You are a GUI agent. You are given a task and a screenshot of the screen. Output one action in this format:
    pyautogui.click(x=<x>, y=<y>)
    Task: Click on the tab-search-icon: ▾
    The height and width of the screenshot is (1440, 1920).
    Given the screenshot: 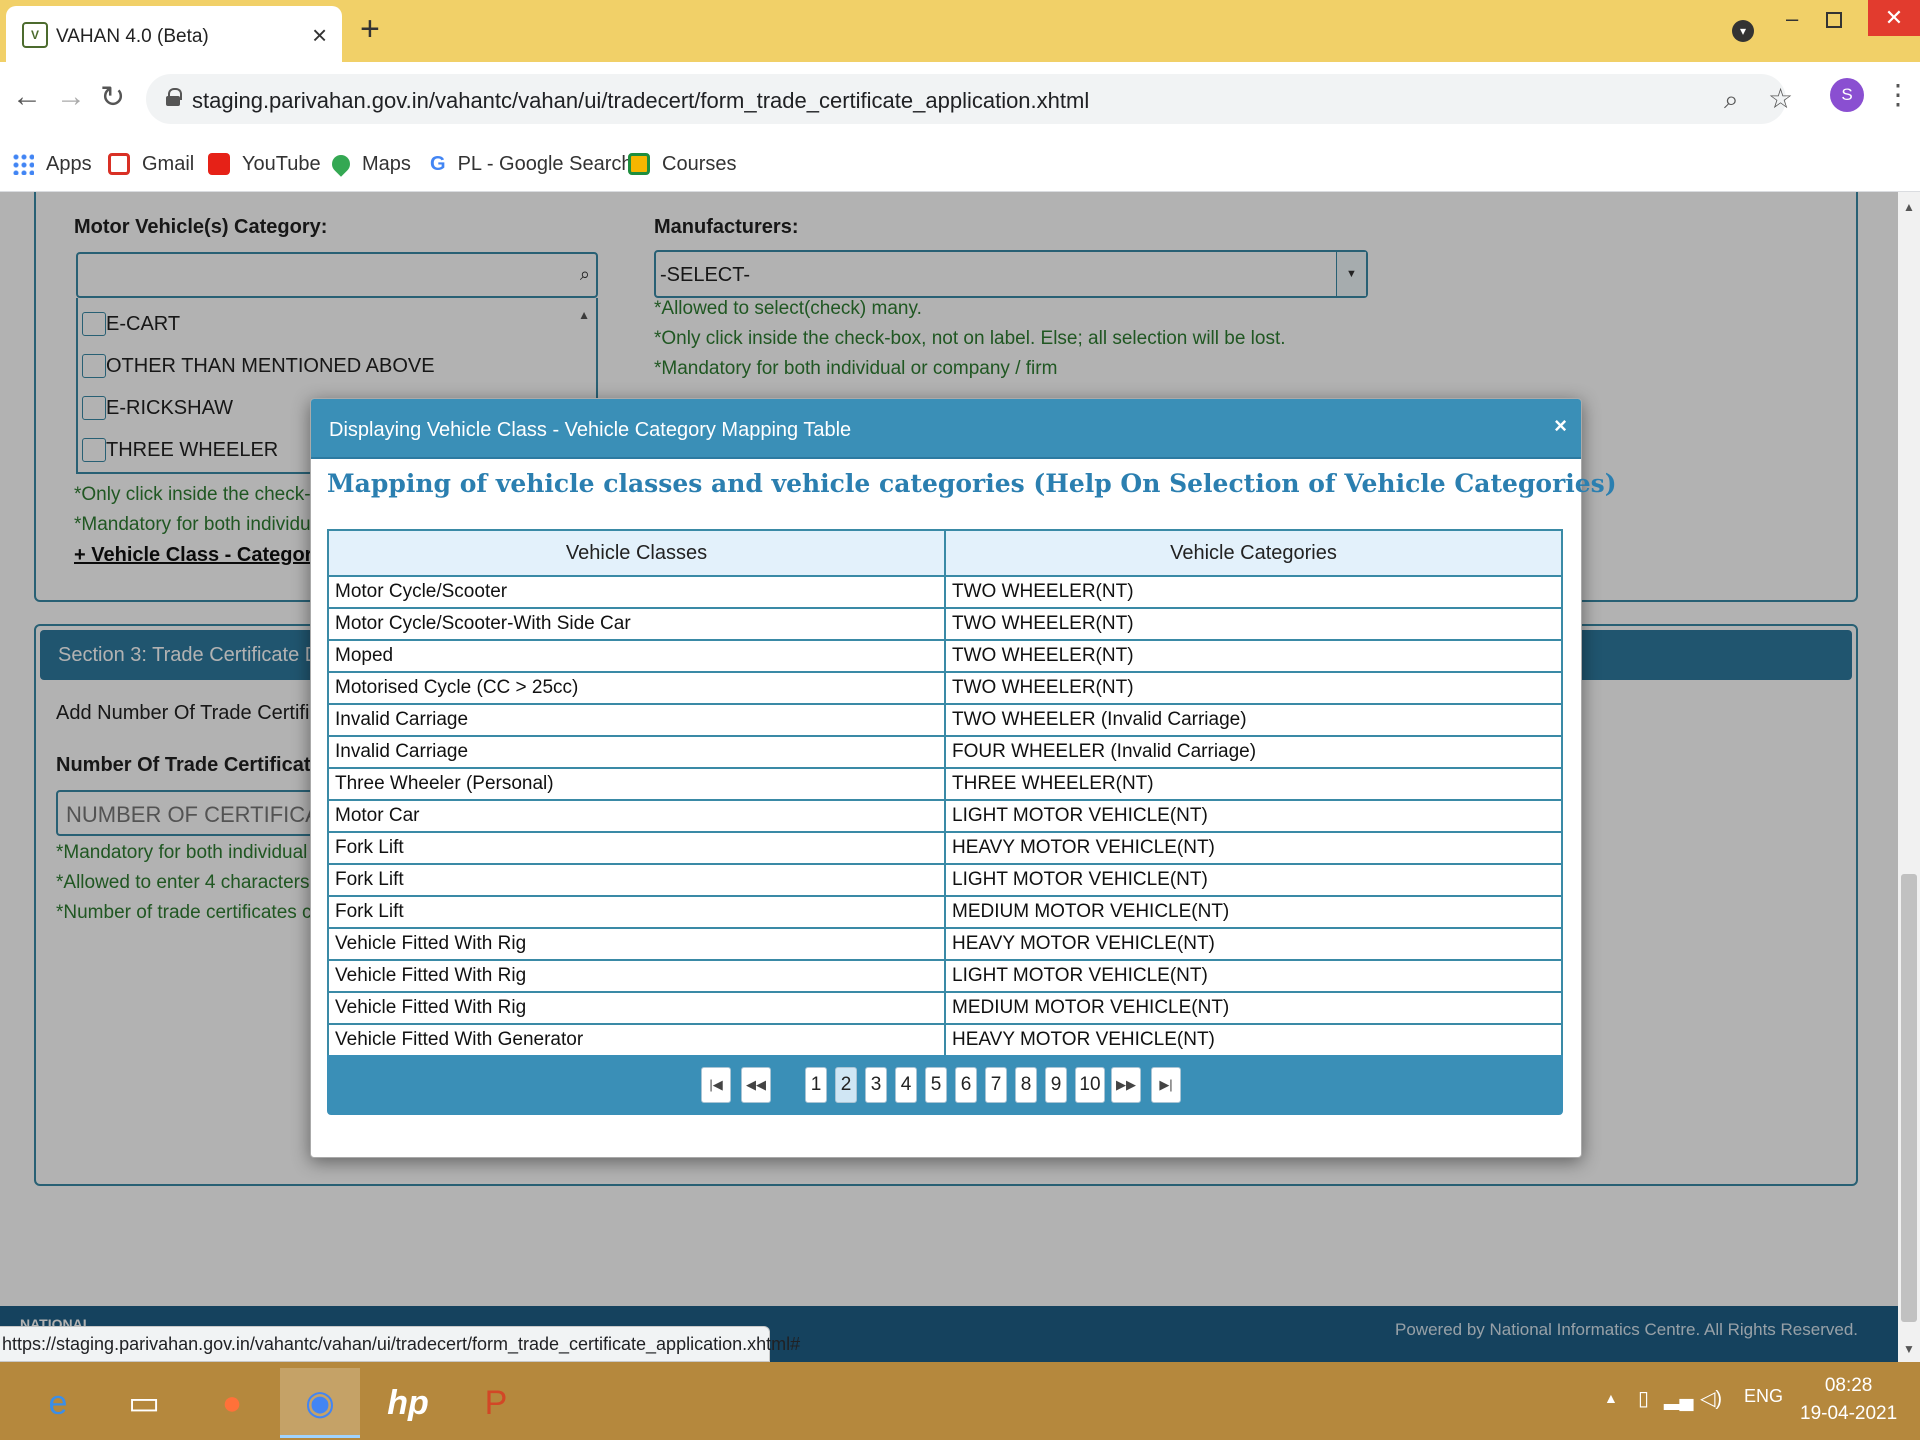 What is the action you would take?
    pyautogui.click(x=1743, y=31)
    